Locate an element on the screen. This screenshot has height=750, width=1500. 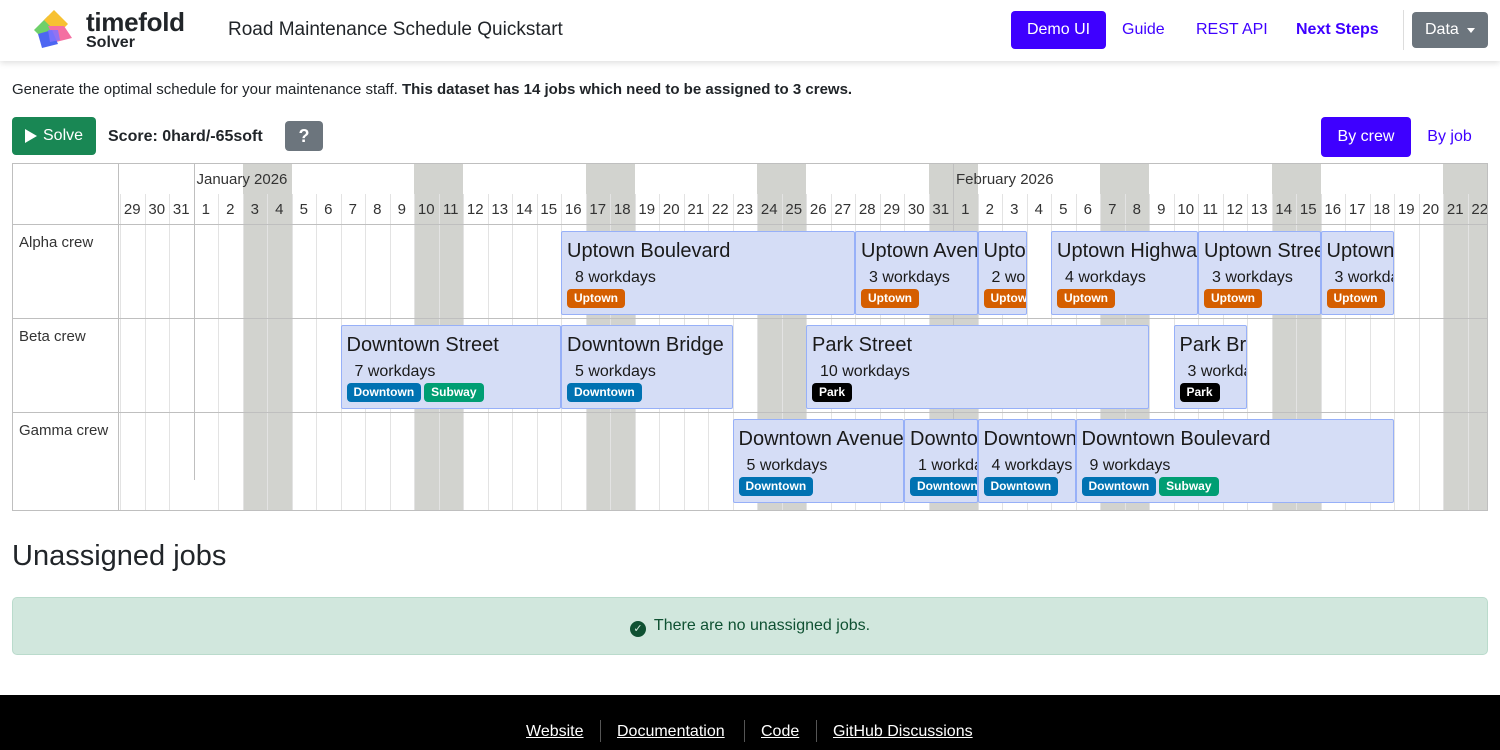
day-label: 29 is located at coordinates (892, 209).